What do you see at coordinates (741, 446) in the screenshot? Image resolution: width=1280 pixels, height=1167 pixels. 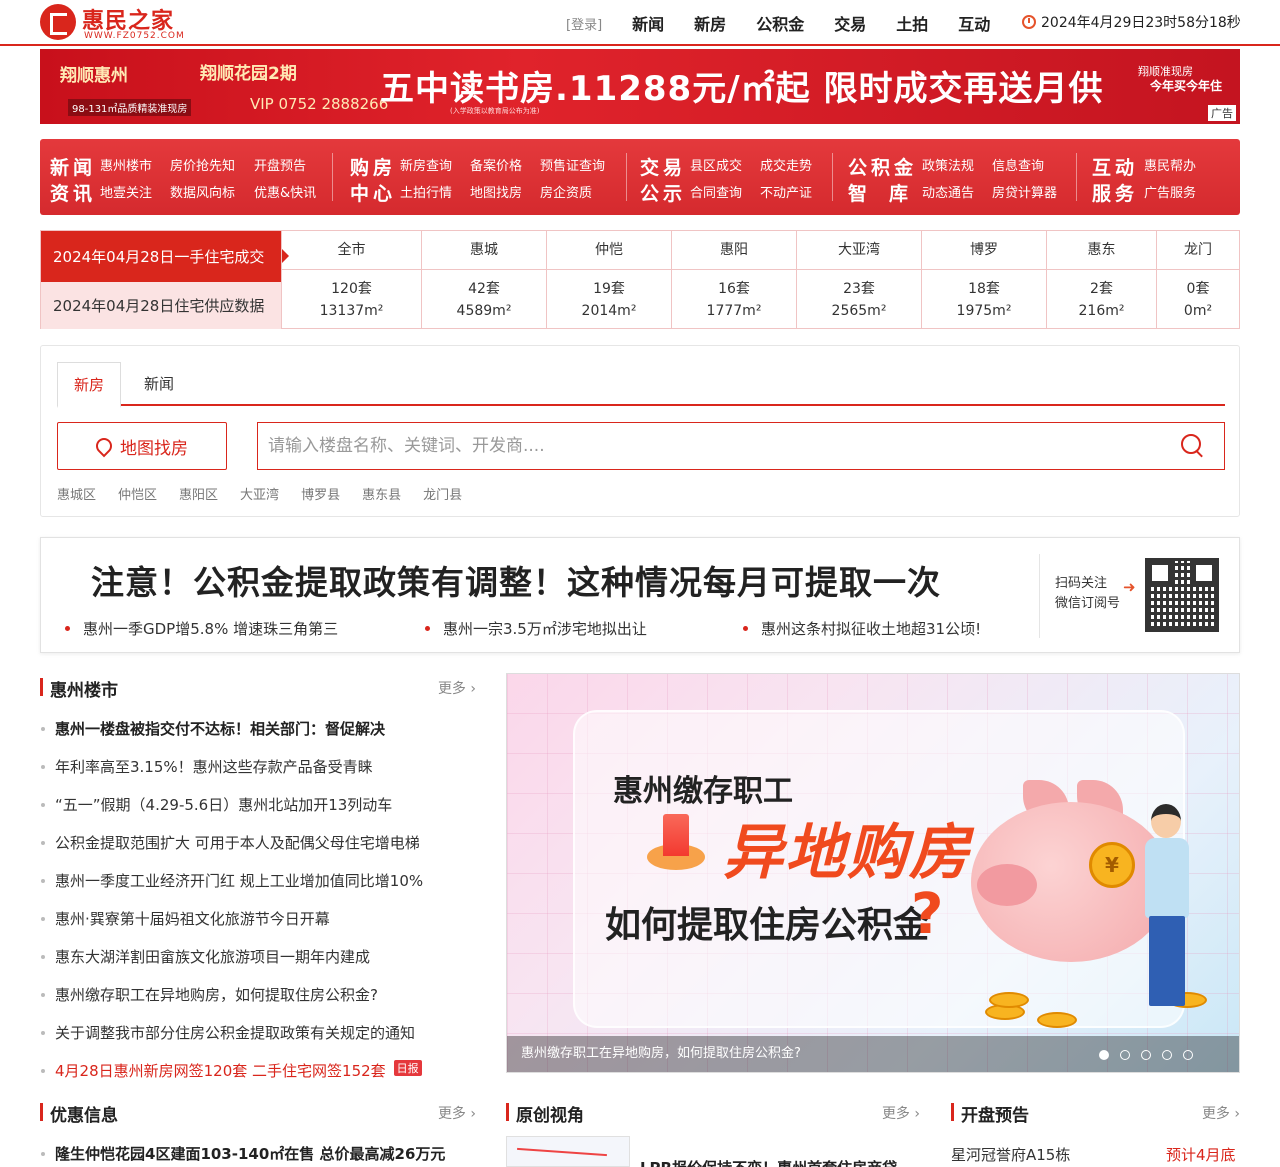 I see `search-input` at bounding box center [741, 446].